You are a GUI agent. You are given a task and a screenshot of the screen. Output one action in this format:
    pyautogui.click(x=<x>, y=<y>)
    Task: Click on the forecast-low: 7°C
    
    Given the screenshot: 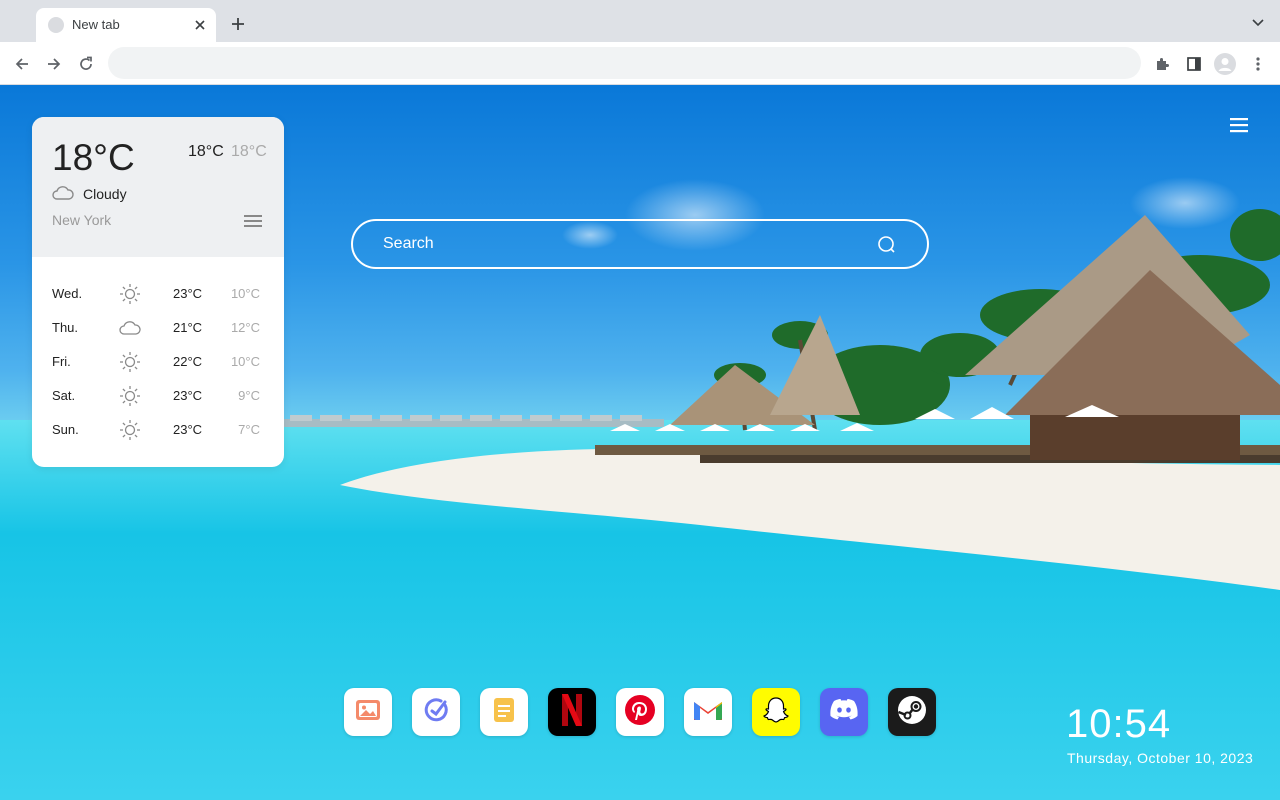 What is the action you would take?
    pyautogui.click(x=249, y=429)
    